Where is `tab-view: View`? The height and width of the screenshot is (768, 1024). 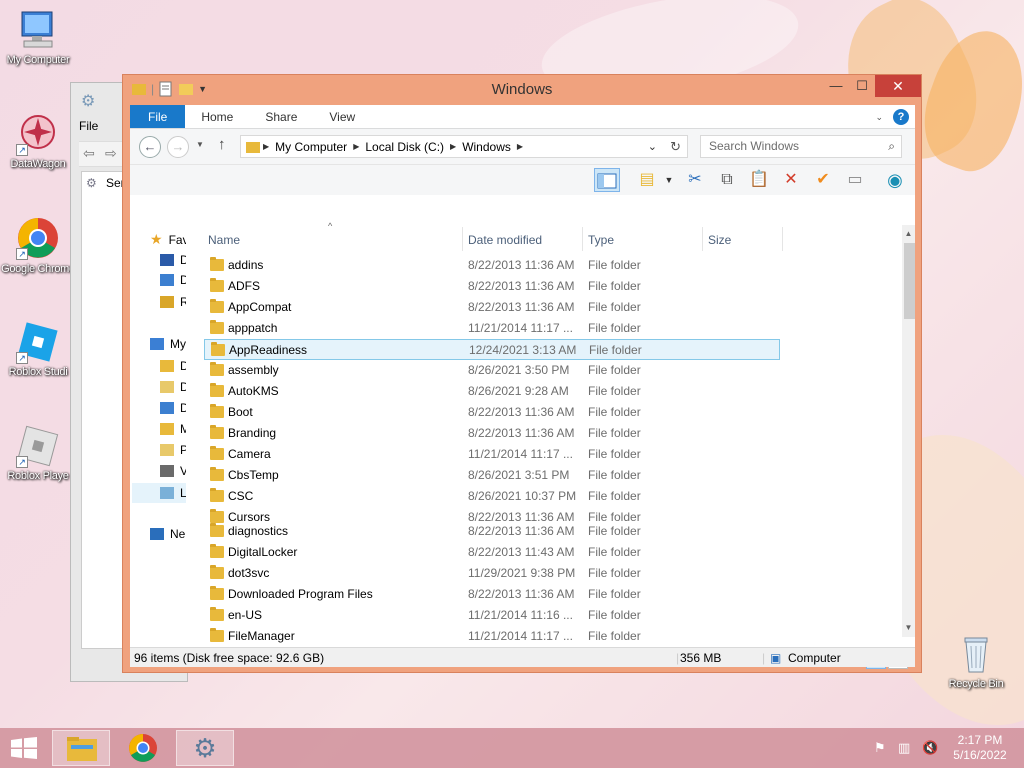
tab-view: View is located at coordinates (342, 116).